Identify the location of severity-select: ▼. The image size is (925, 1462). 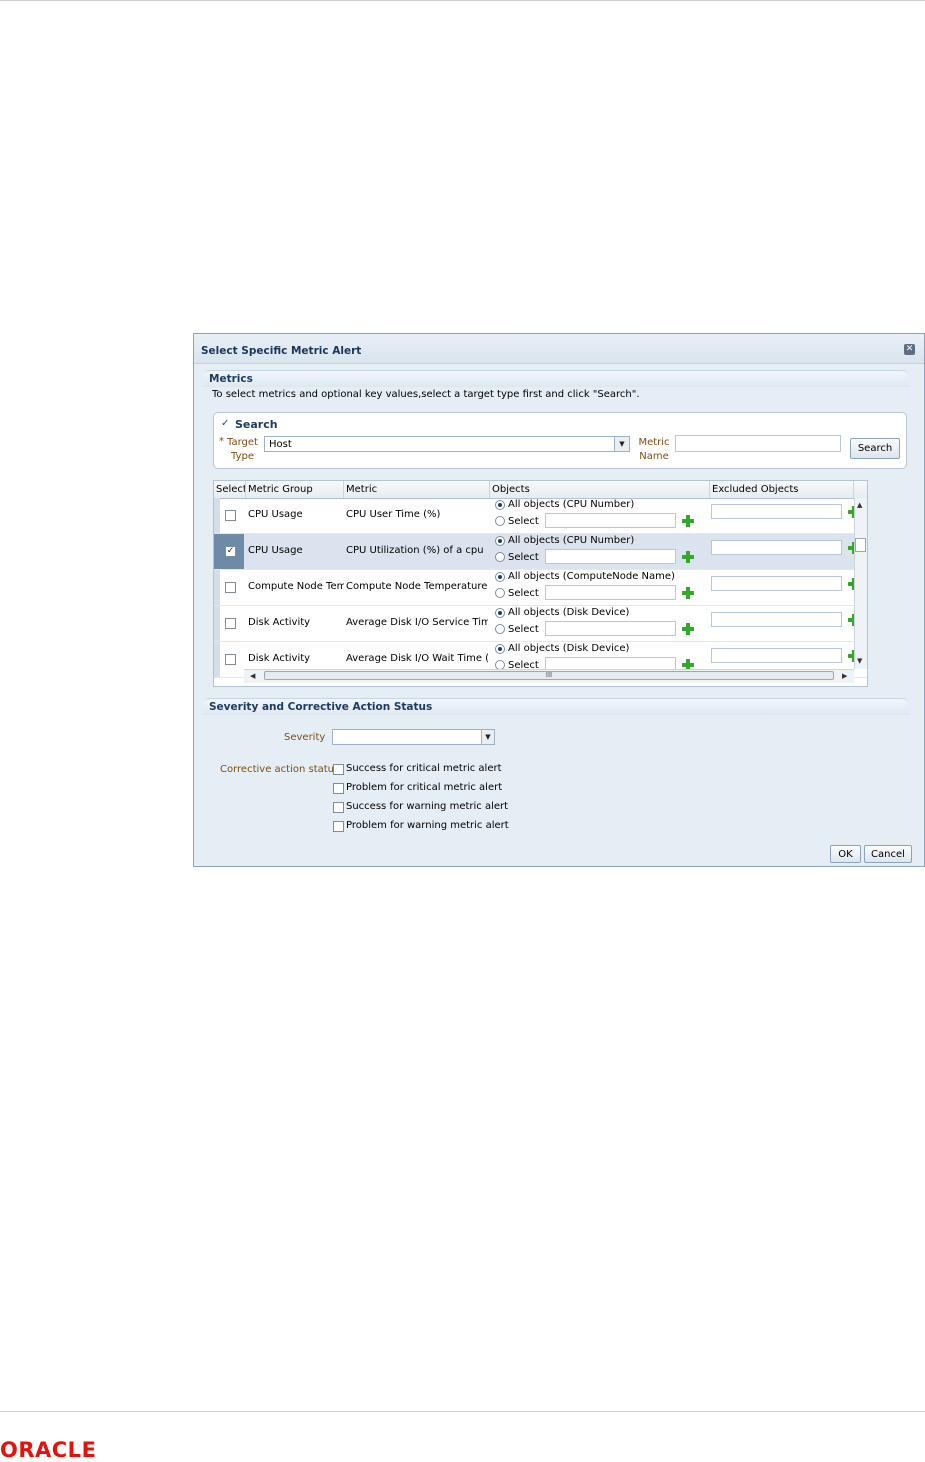
(413, 737).